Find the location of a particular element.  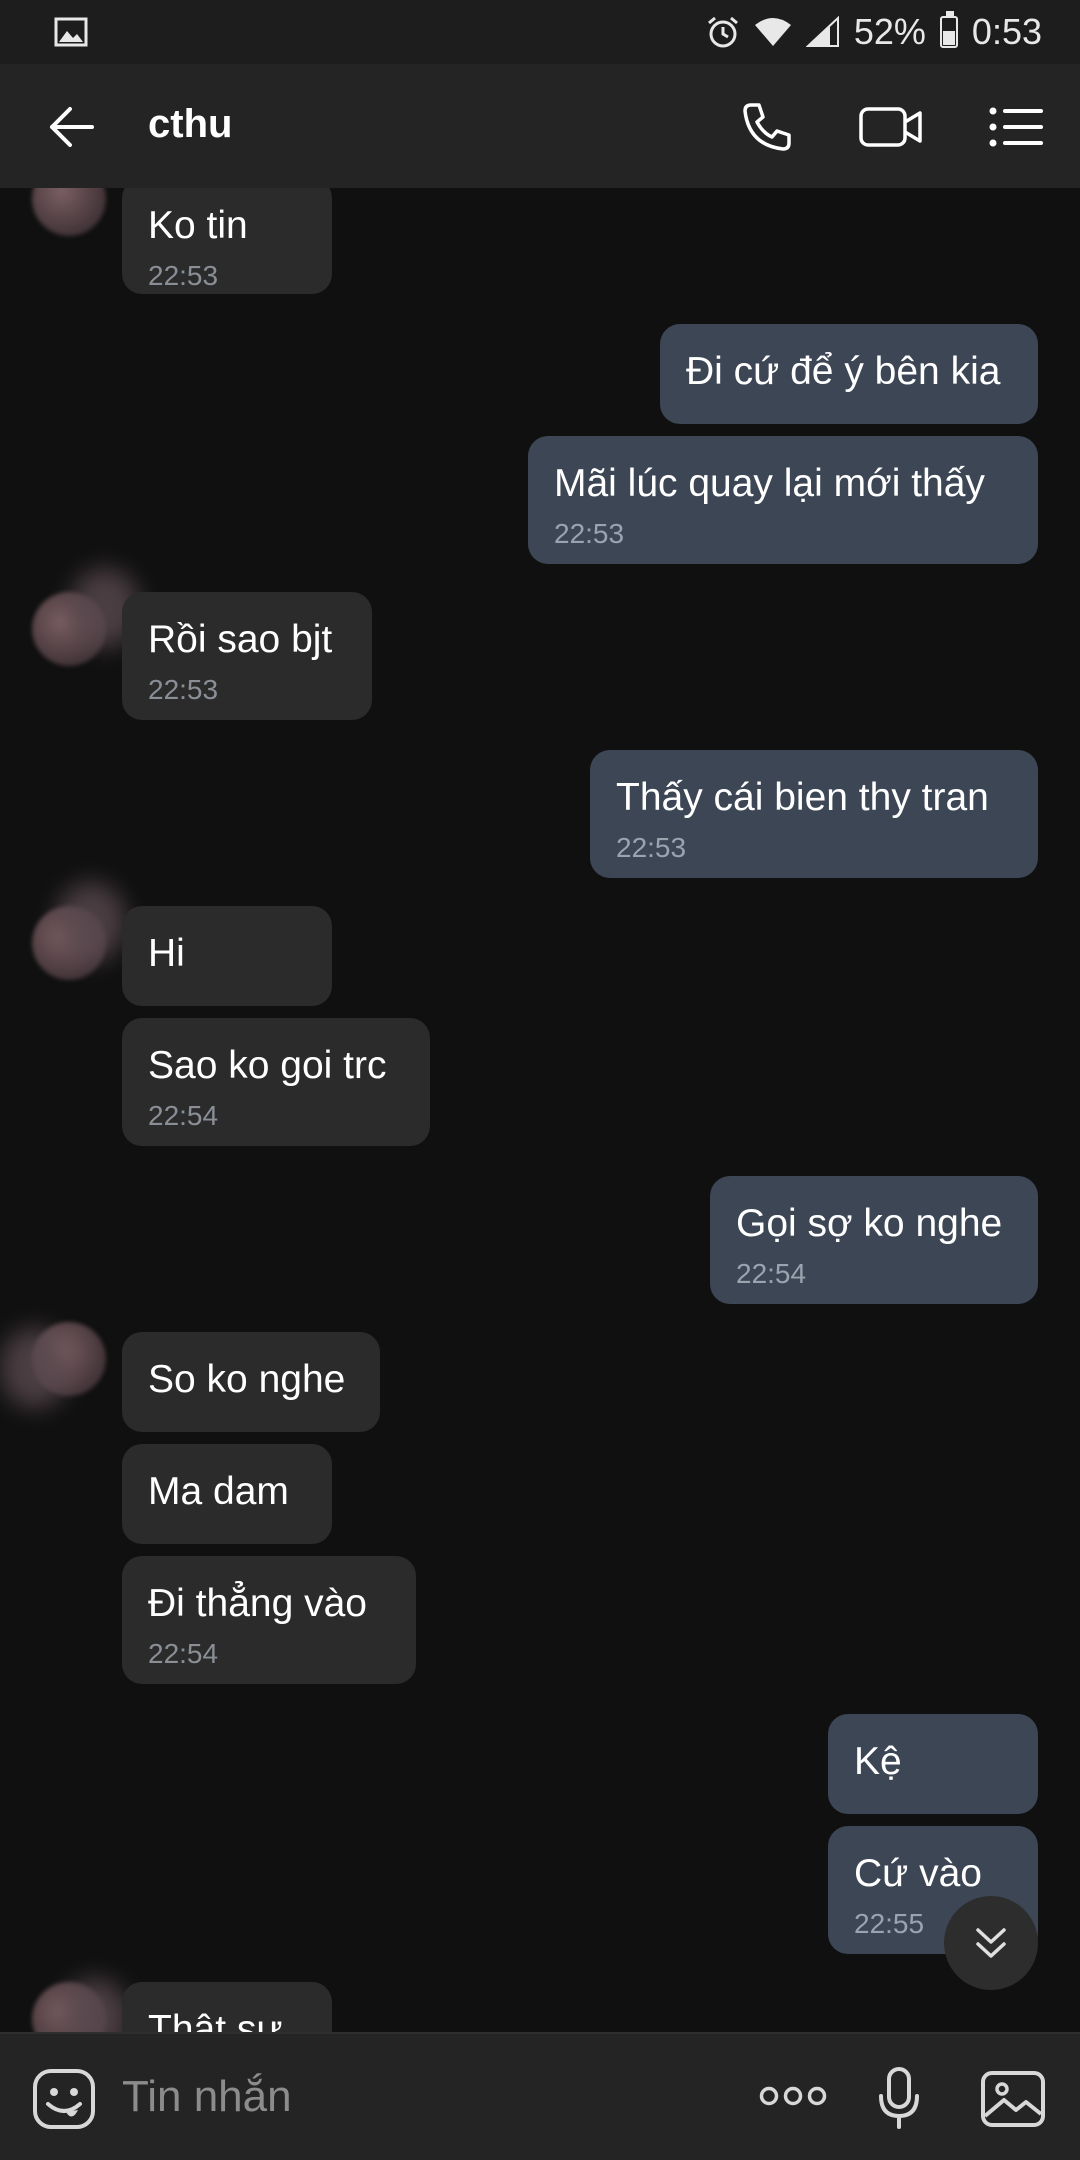

message-time: 22:55 is located at coordinates (889, 1923).